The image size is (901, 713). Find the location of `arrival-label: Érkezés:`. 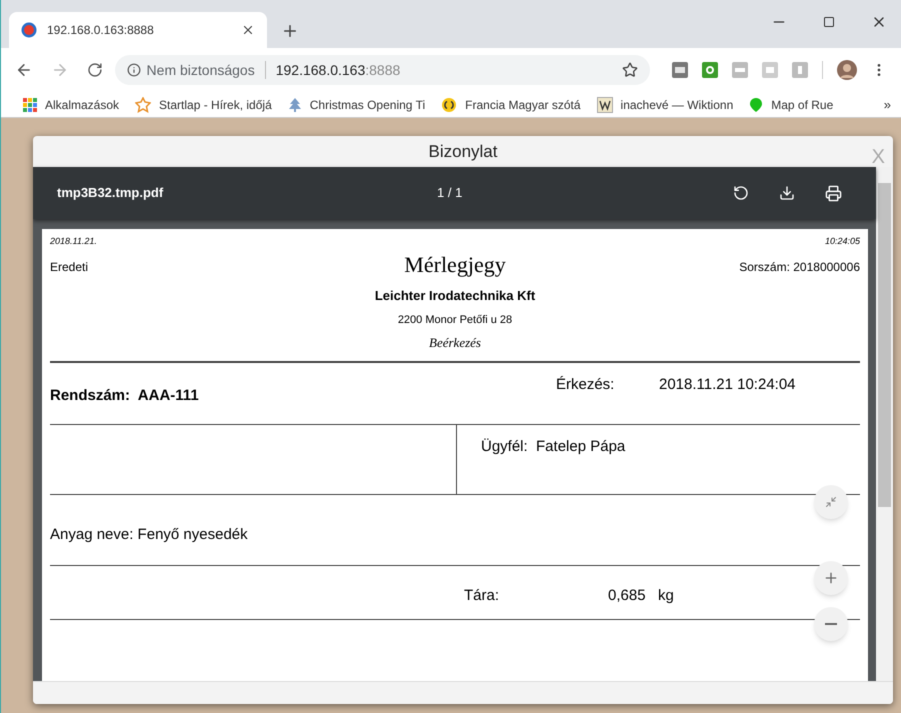

arrival-label: Érkezés: is located at coordinates (585, 385).